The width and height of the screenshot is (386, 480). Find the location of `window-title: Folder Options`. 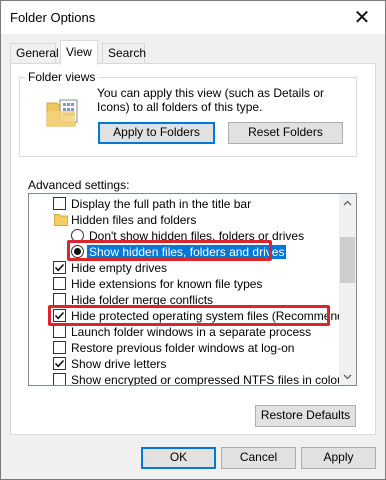

window-title: Folder Options is located at coordinates (53, 17).